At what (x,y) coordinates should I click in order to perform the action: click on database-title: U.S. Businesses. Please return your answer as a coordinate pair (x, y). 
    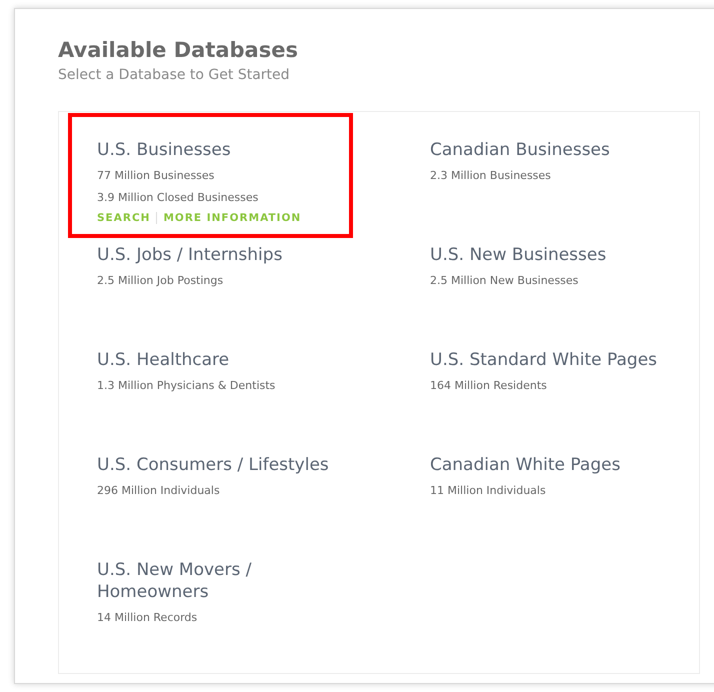
    Looking at the image, I should click on (210, 150).